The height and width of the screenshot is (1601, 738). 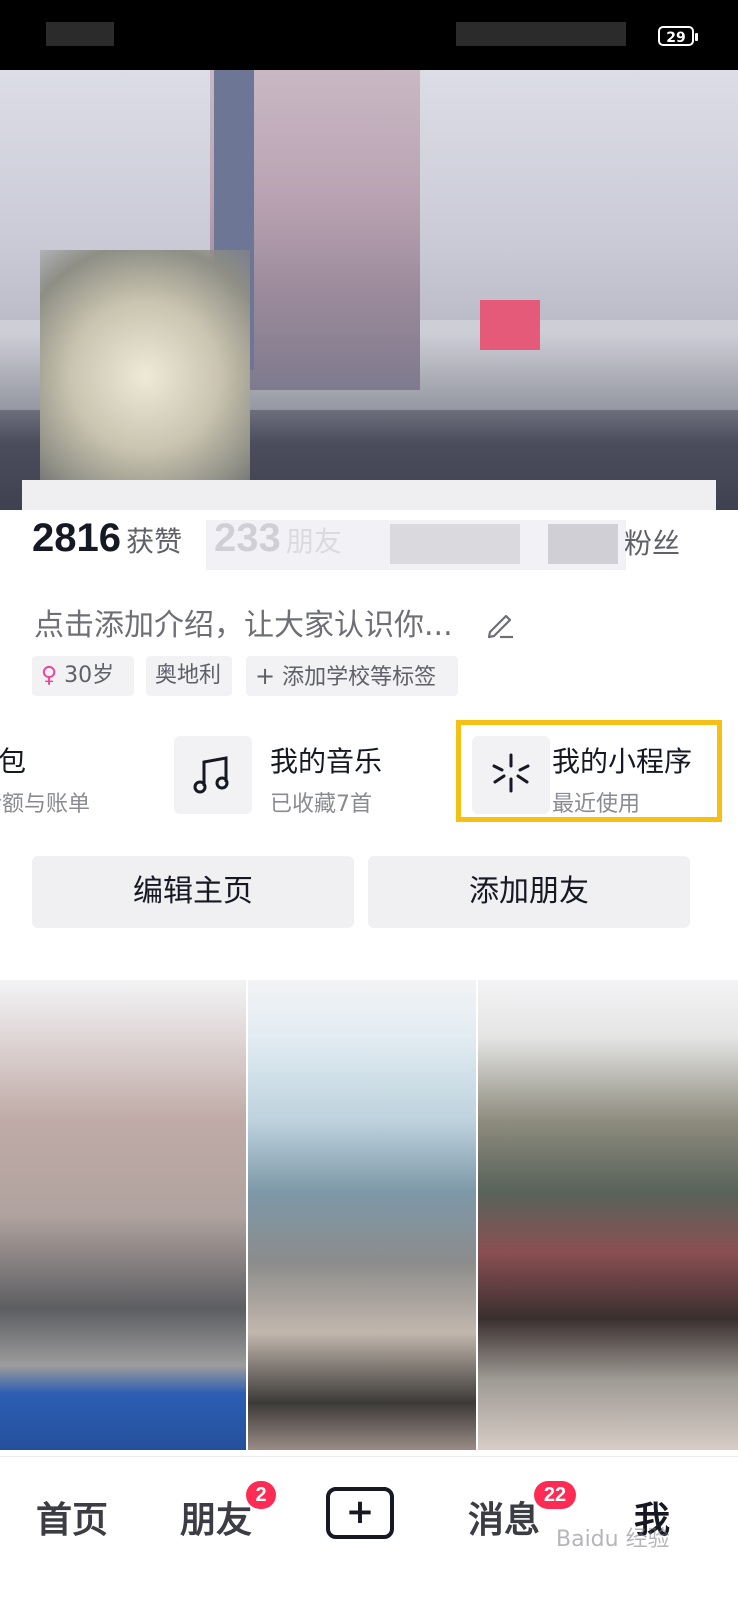 What do you see at coordinates (154, 541) in the screenshot?
I see `likes-label: 获赞` at bounding box center [154, 541].